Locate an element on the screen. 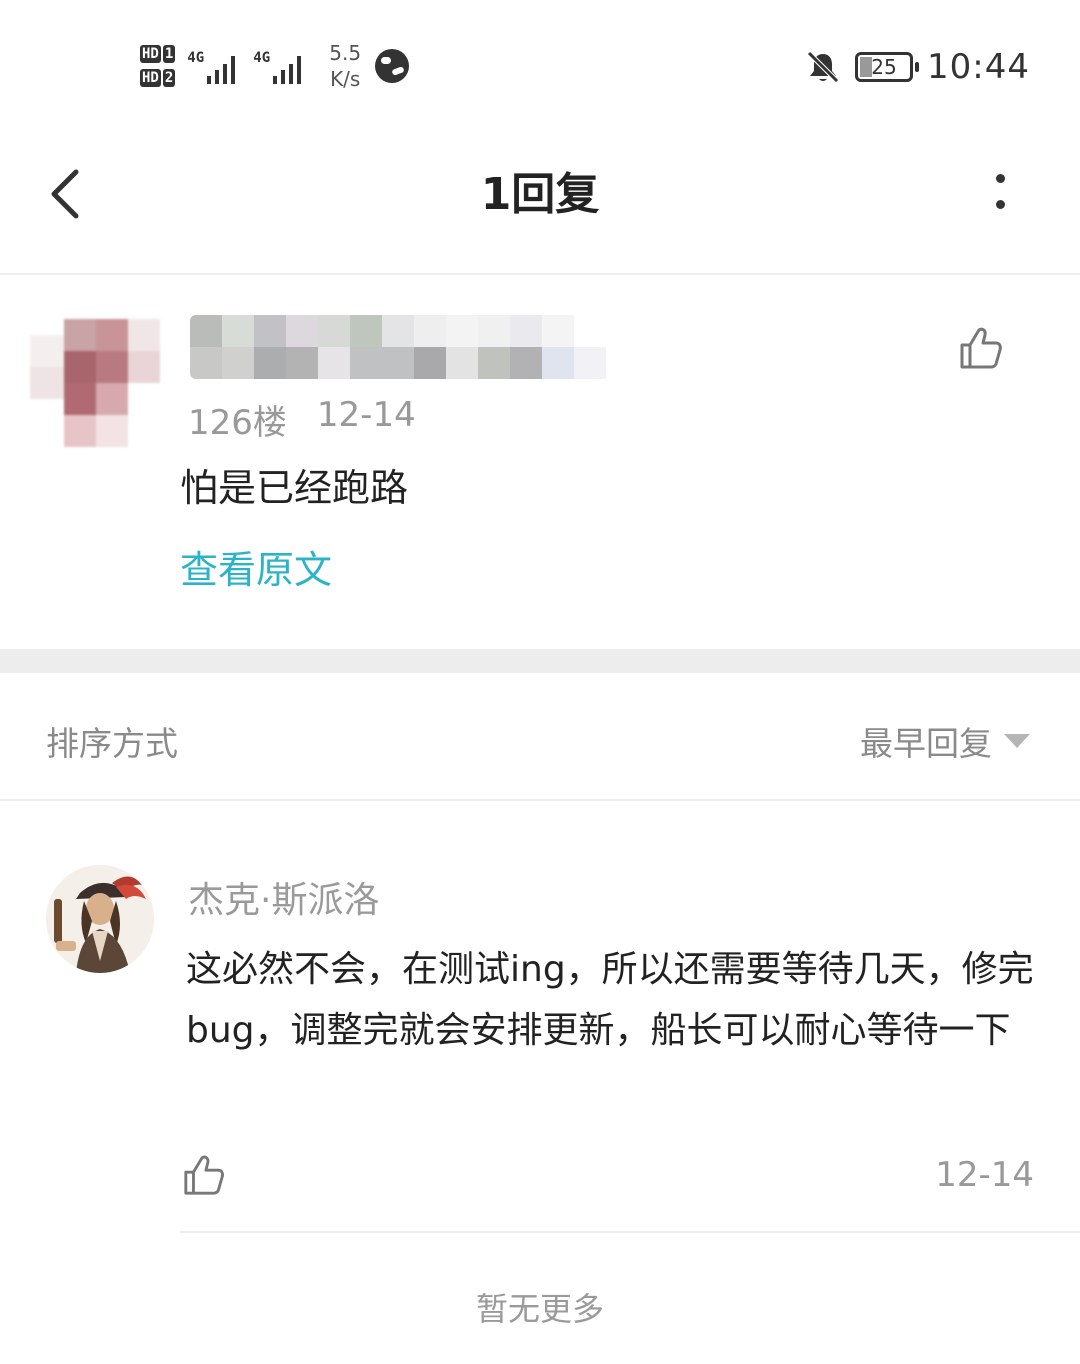  post-content: 怕是已经跑路 is located at coordinates (294, 488).